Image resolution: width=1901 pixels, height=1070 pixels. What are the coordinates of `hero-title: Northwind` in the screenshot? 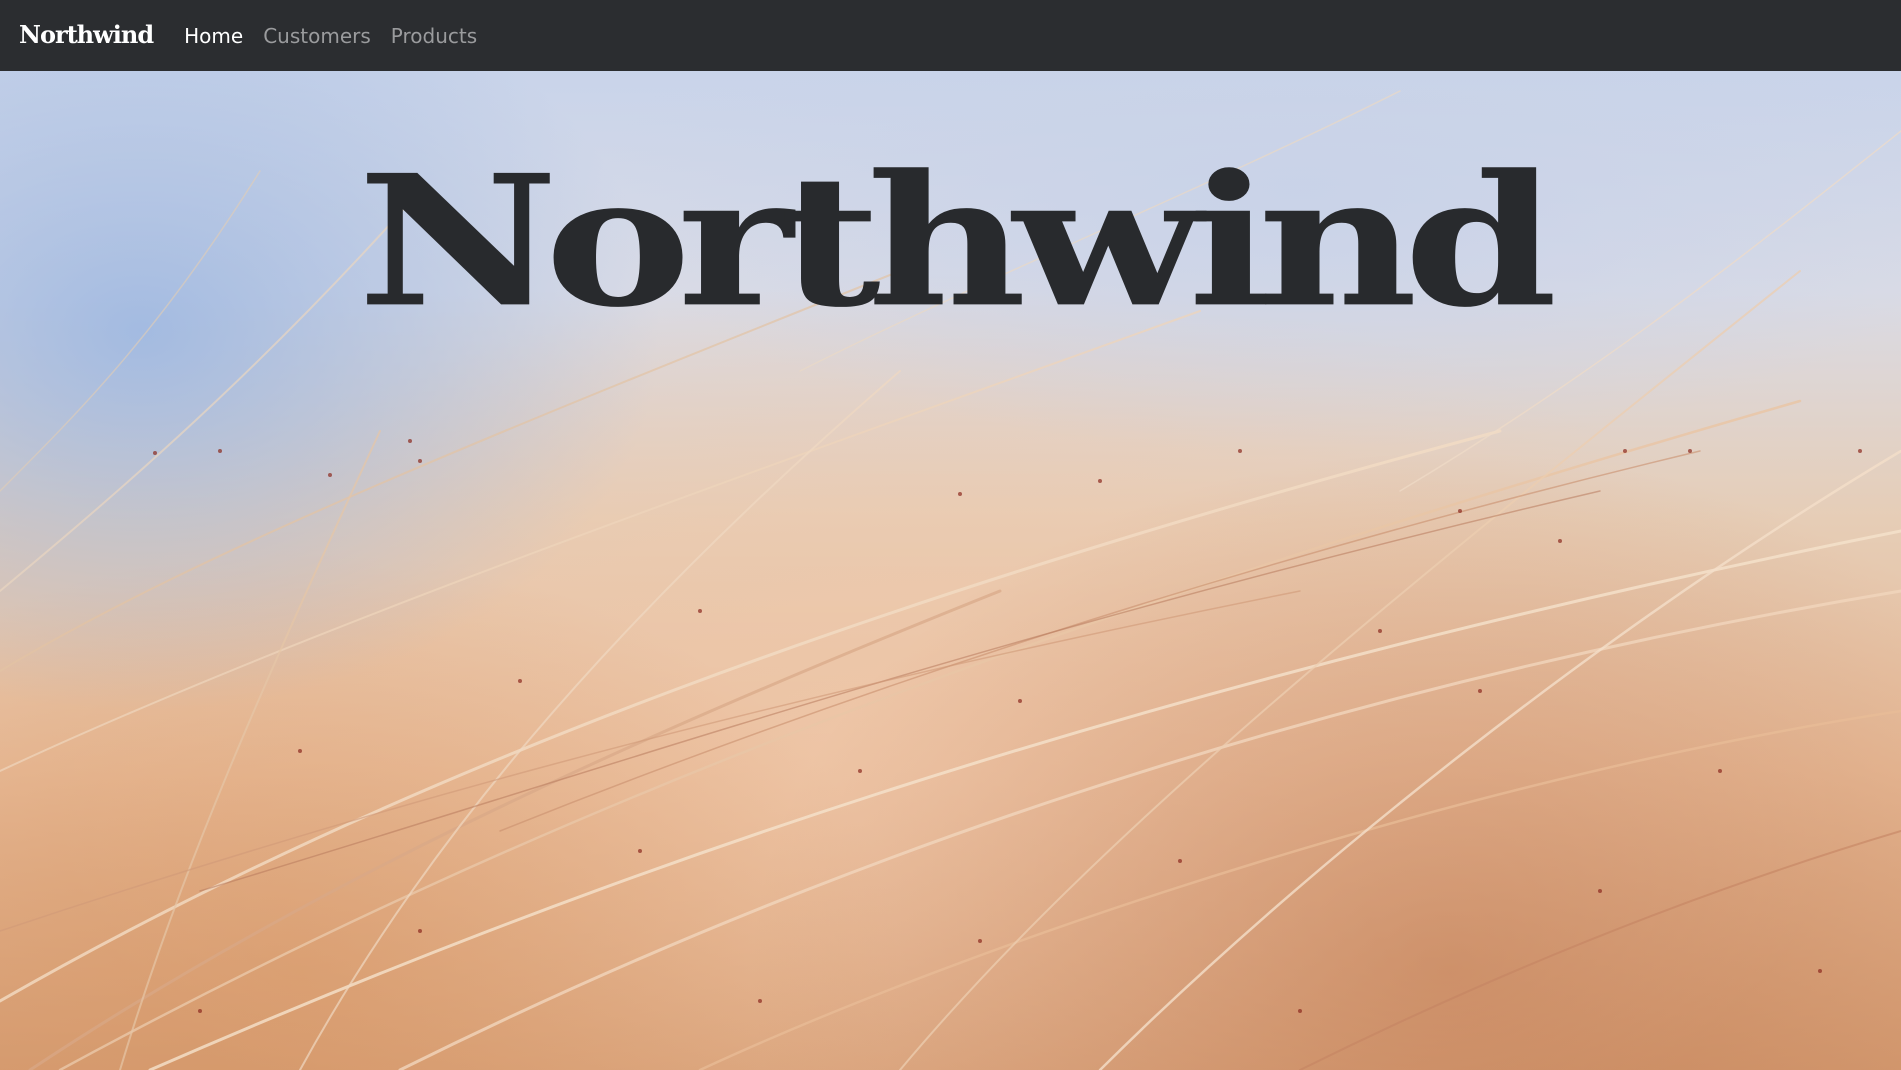 It's located at (957, 240).